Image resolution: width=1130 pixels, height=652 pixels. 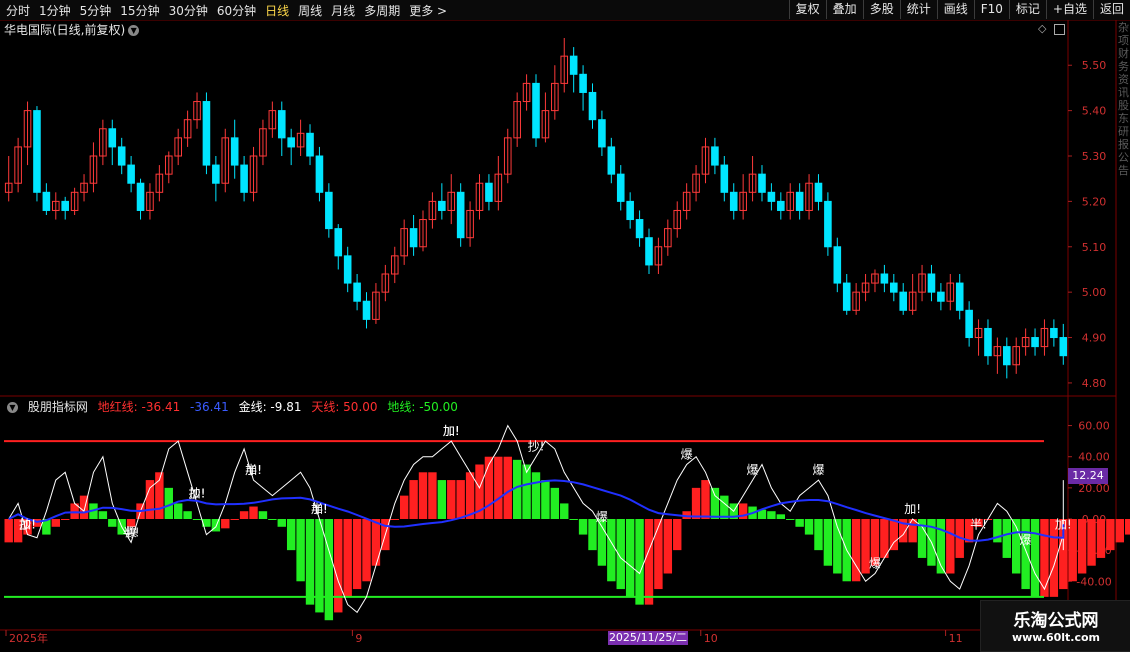 I want to click on indicator-tick-label: 40.00, so click(x=1094, y=457).